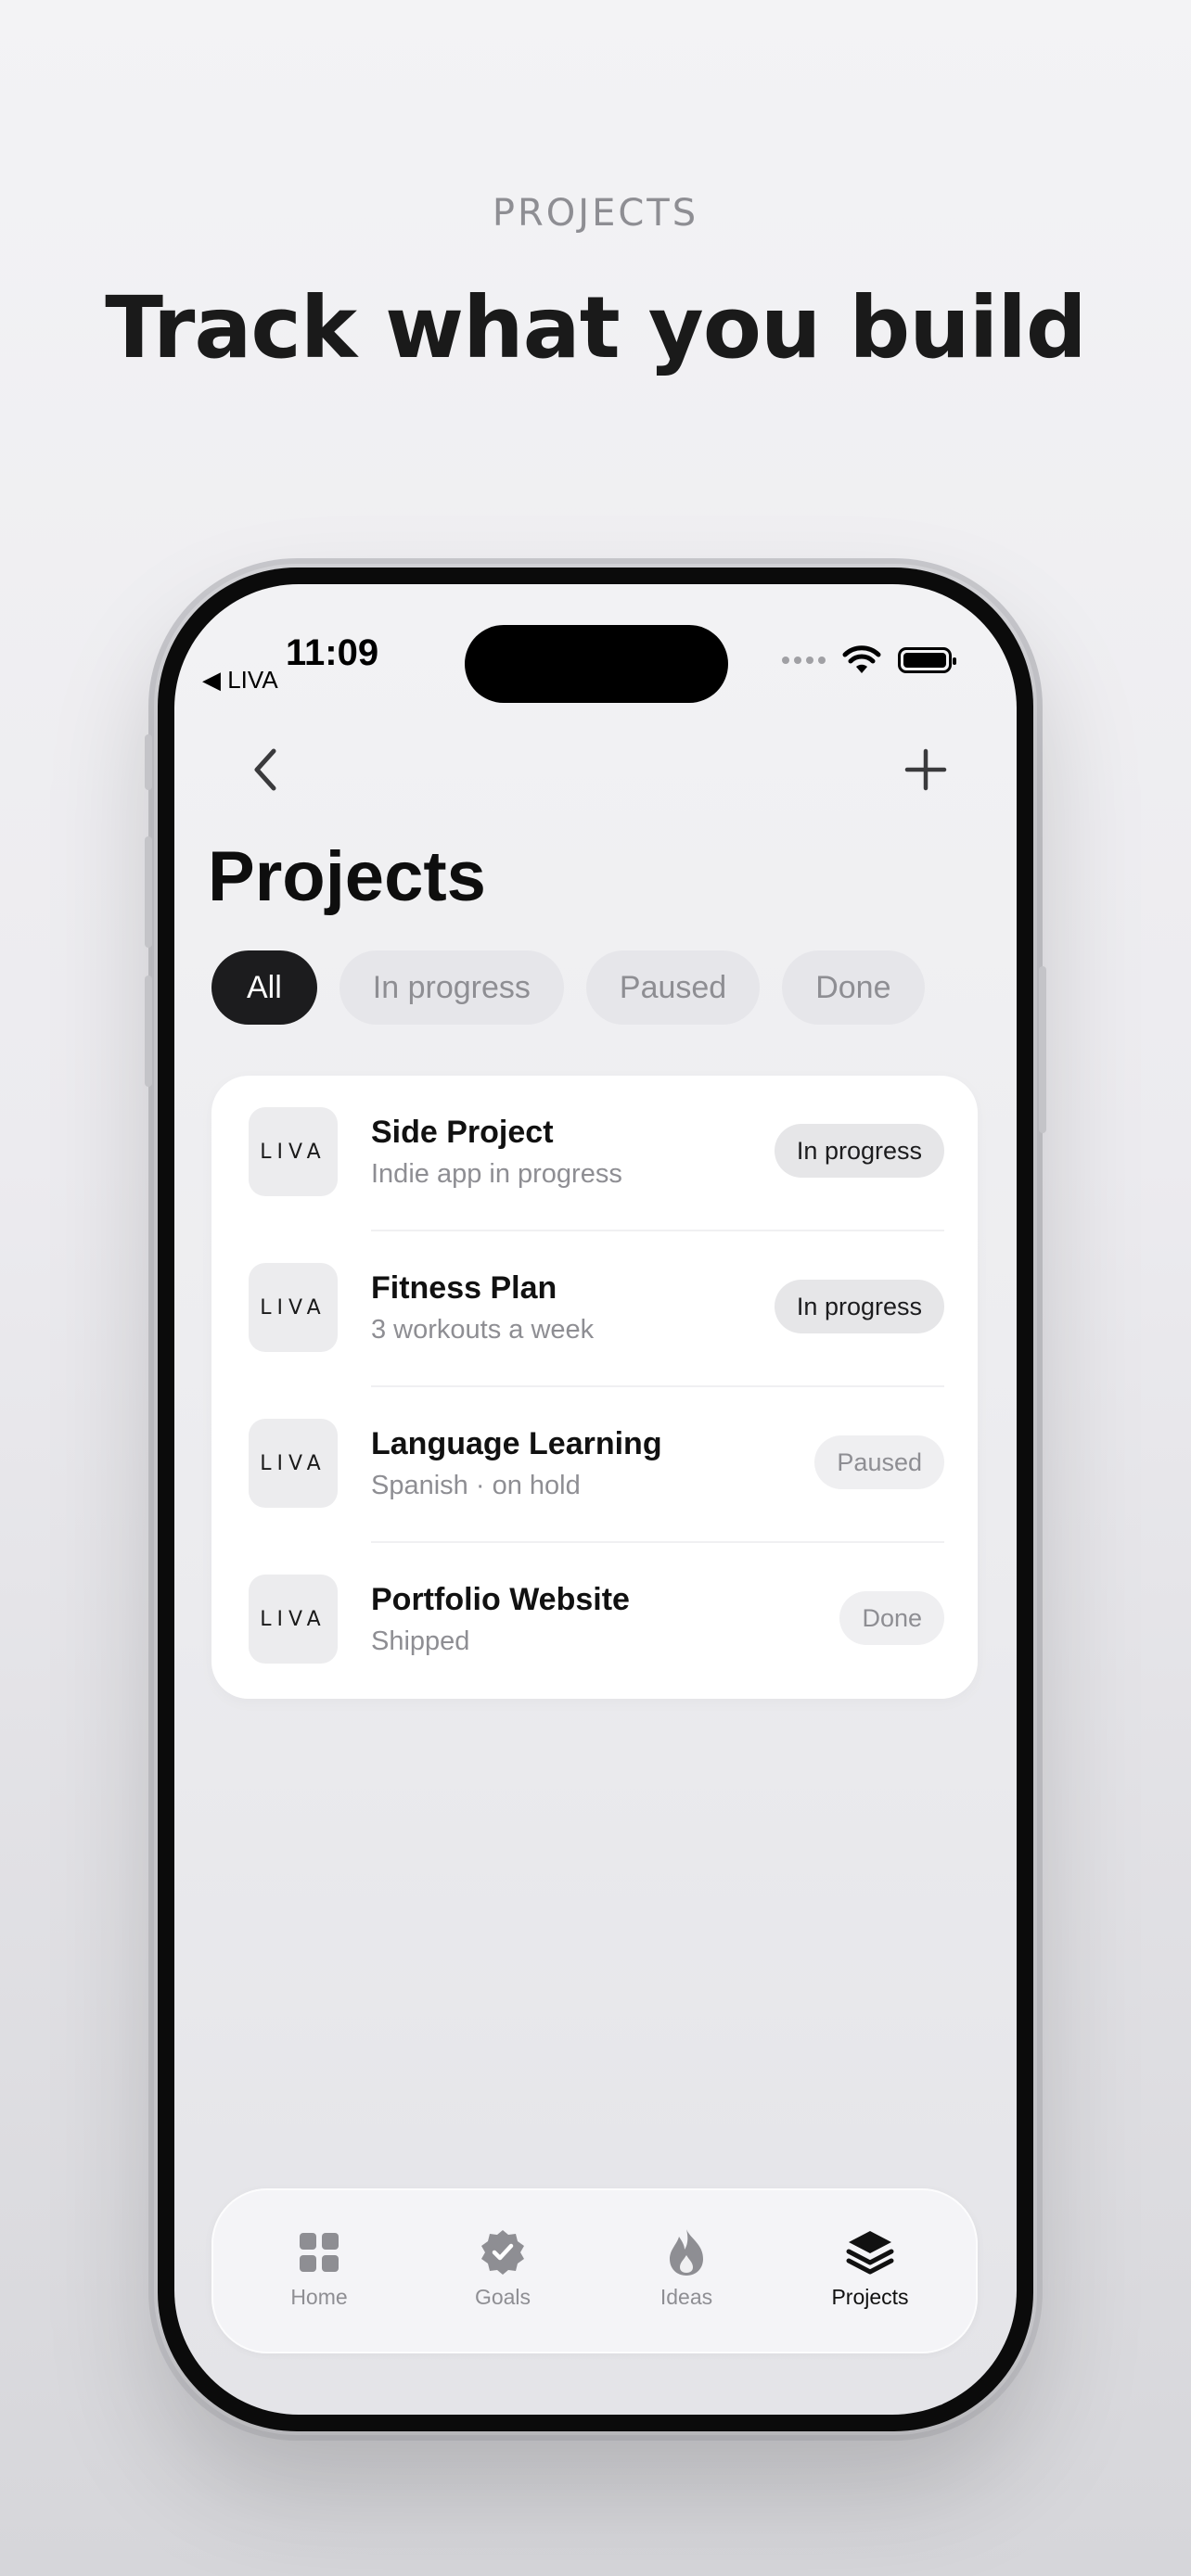 This screenshot has height=2576, width=1191. Describe the element at coordinates (264, 988) in the screenshot. I see `filter-chip-all: All` at that location.